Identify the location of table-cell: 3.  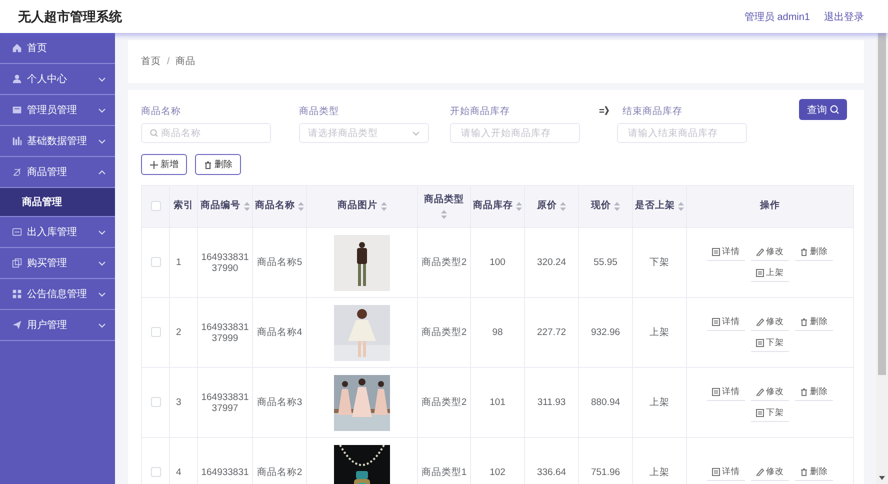
(179, 402).